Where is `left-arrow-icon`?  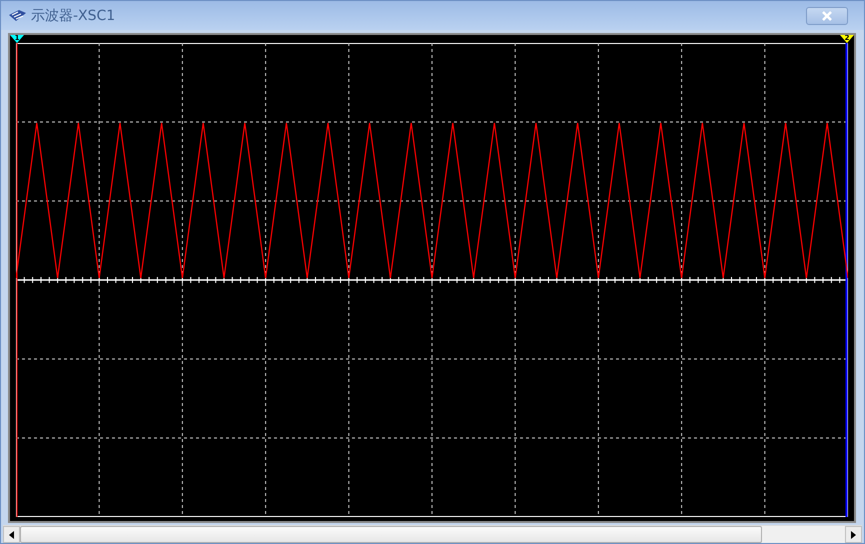 left-arrow-icon is located at coordinates (11, 534).